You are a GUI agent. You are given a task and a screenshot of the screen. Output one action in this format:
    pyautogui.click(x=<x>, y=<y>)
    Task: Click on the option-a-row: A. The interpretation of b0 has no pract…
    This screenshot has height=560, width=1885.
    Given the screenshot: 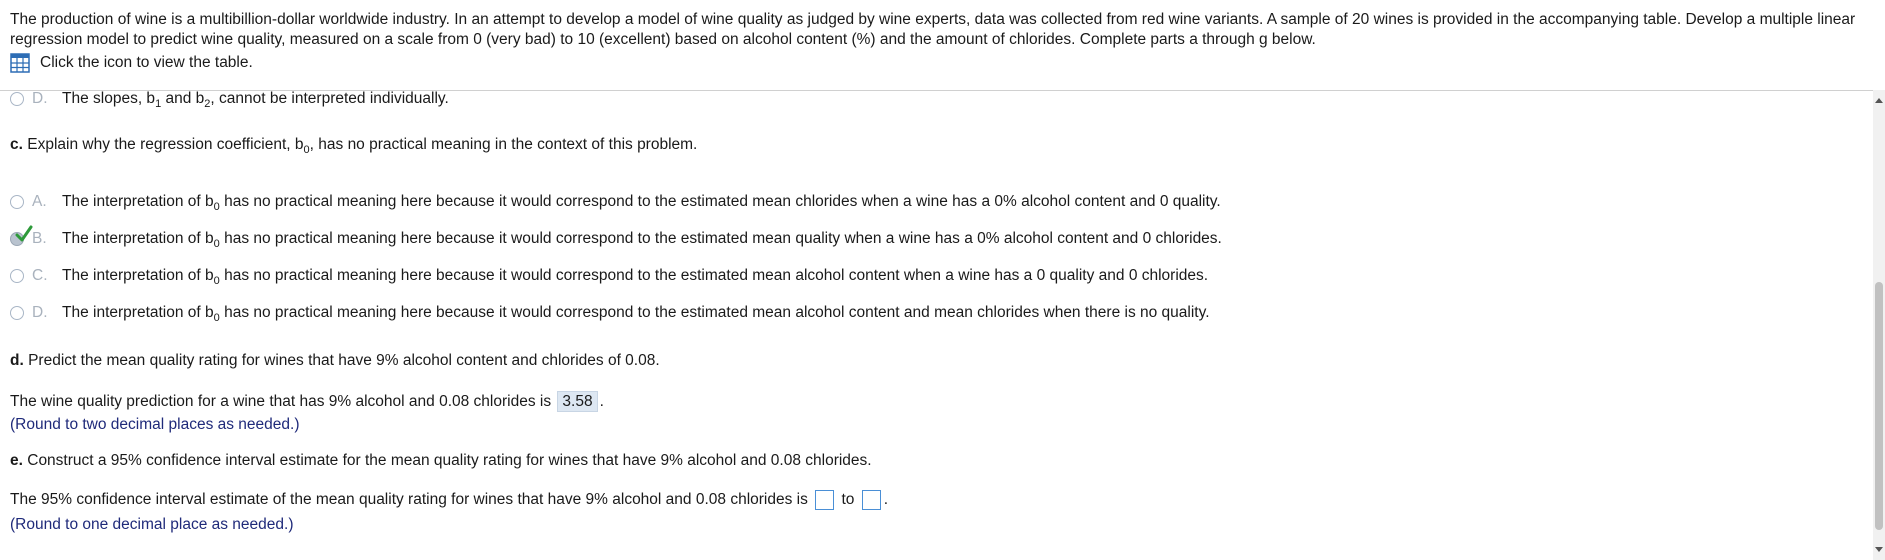 What is the action you would take?
    pyautogui.click(x=615, y=202)
    